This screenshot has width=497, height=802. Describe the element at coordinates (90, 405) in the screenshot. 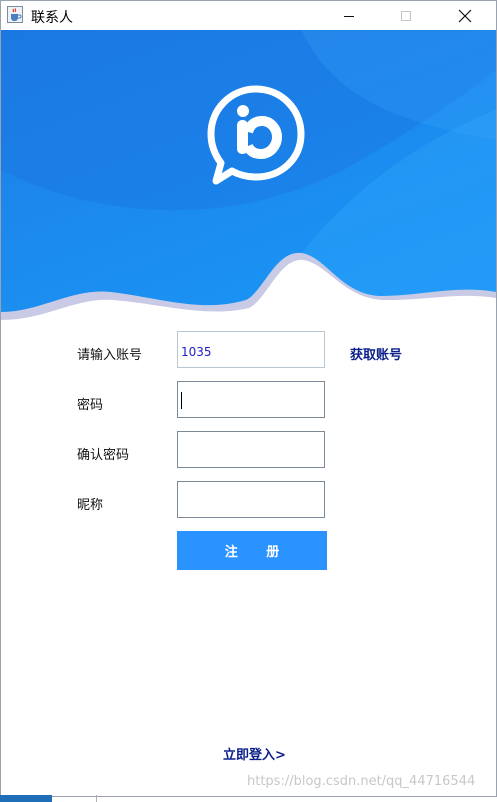

I see `password-label: 密码` at that location.